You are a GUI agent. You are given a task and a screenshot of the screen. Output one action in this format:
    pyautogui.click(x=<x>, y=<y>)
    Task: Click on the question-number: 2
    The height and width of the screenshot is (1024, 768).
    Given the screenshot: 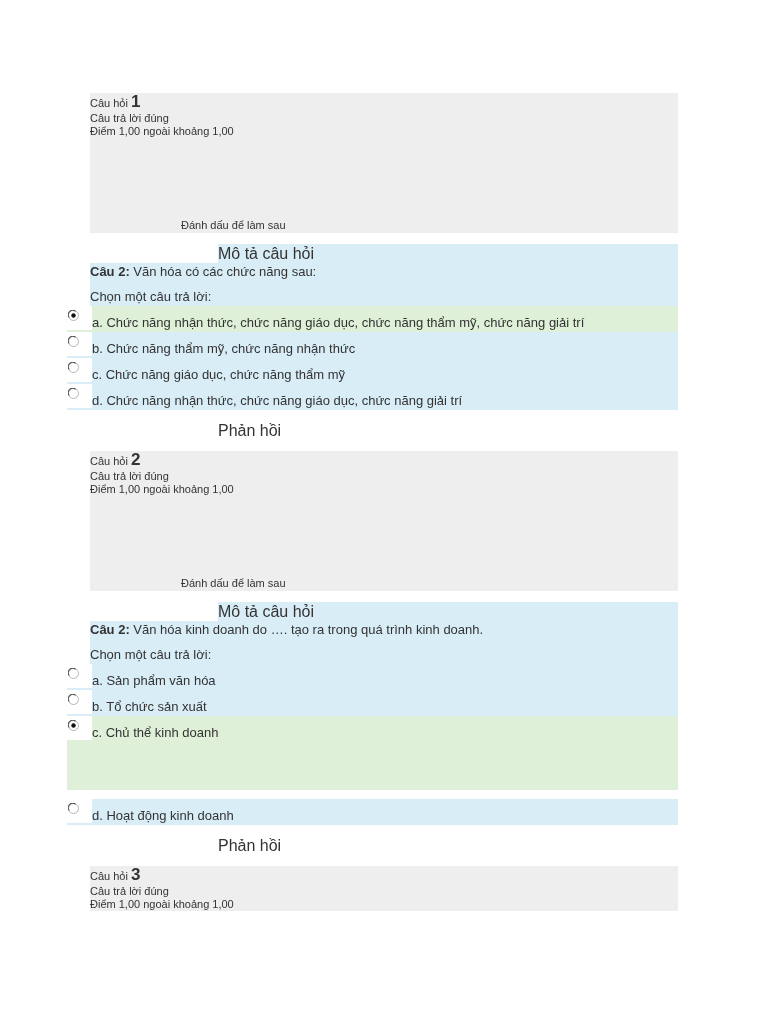 What is the action you would take?
    pyautogui.click(x=136, y=459)
    